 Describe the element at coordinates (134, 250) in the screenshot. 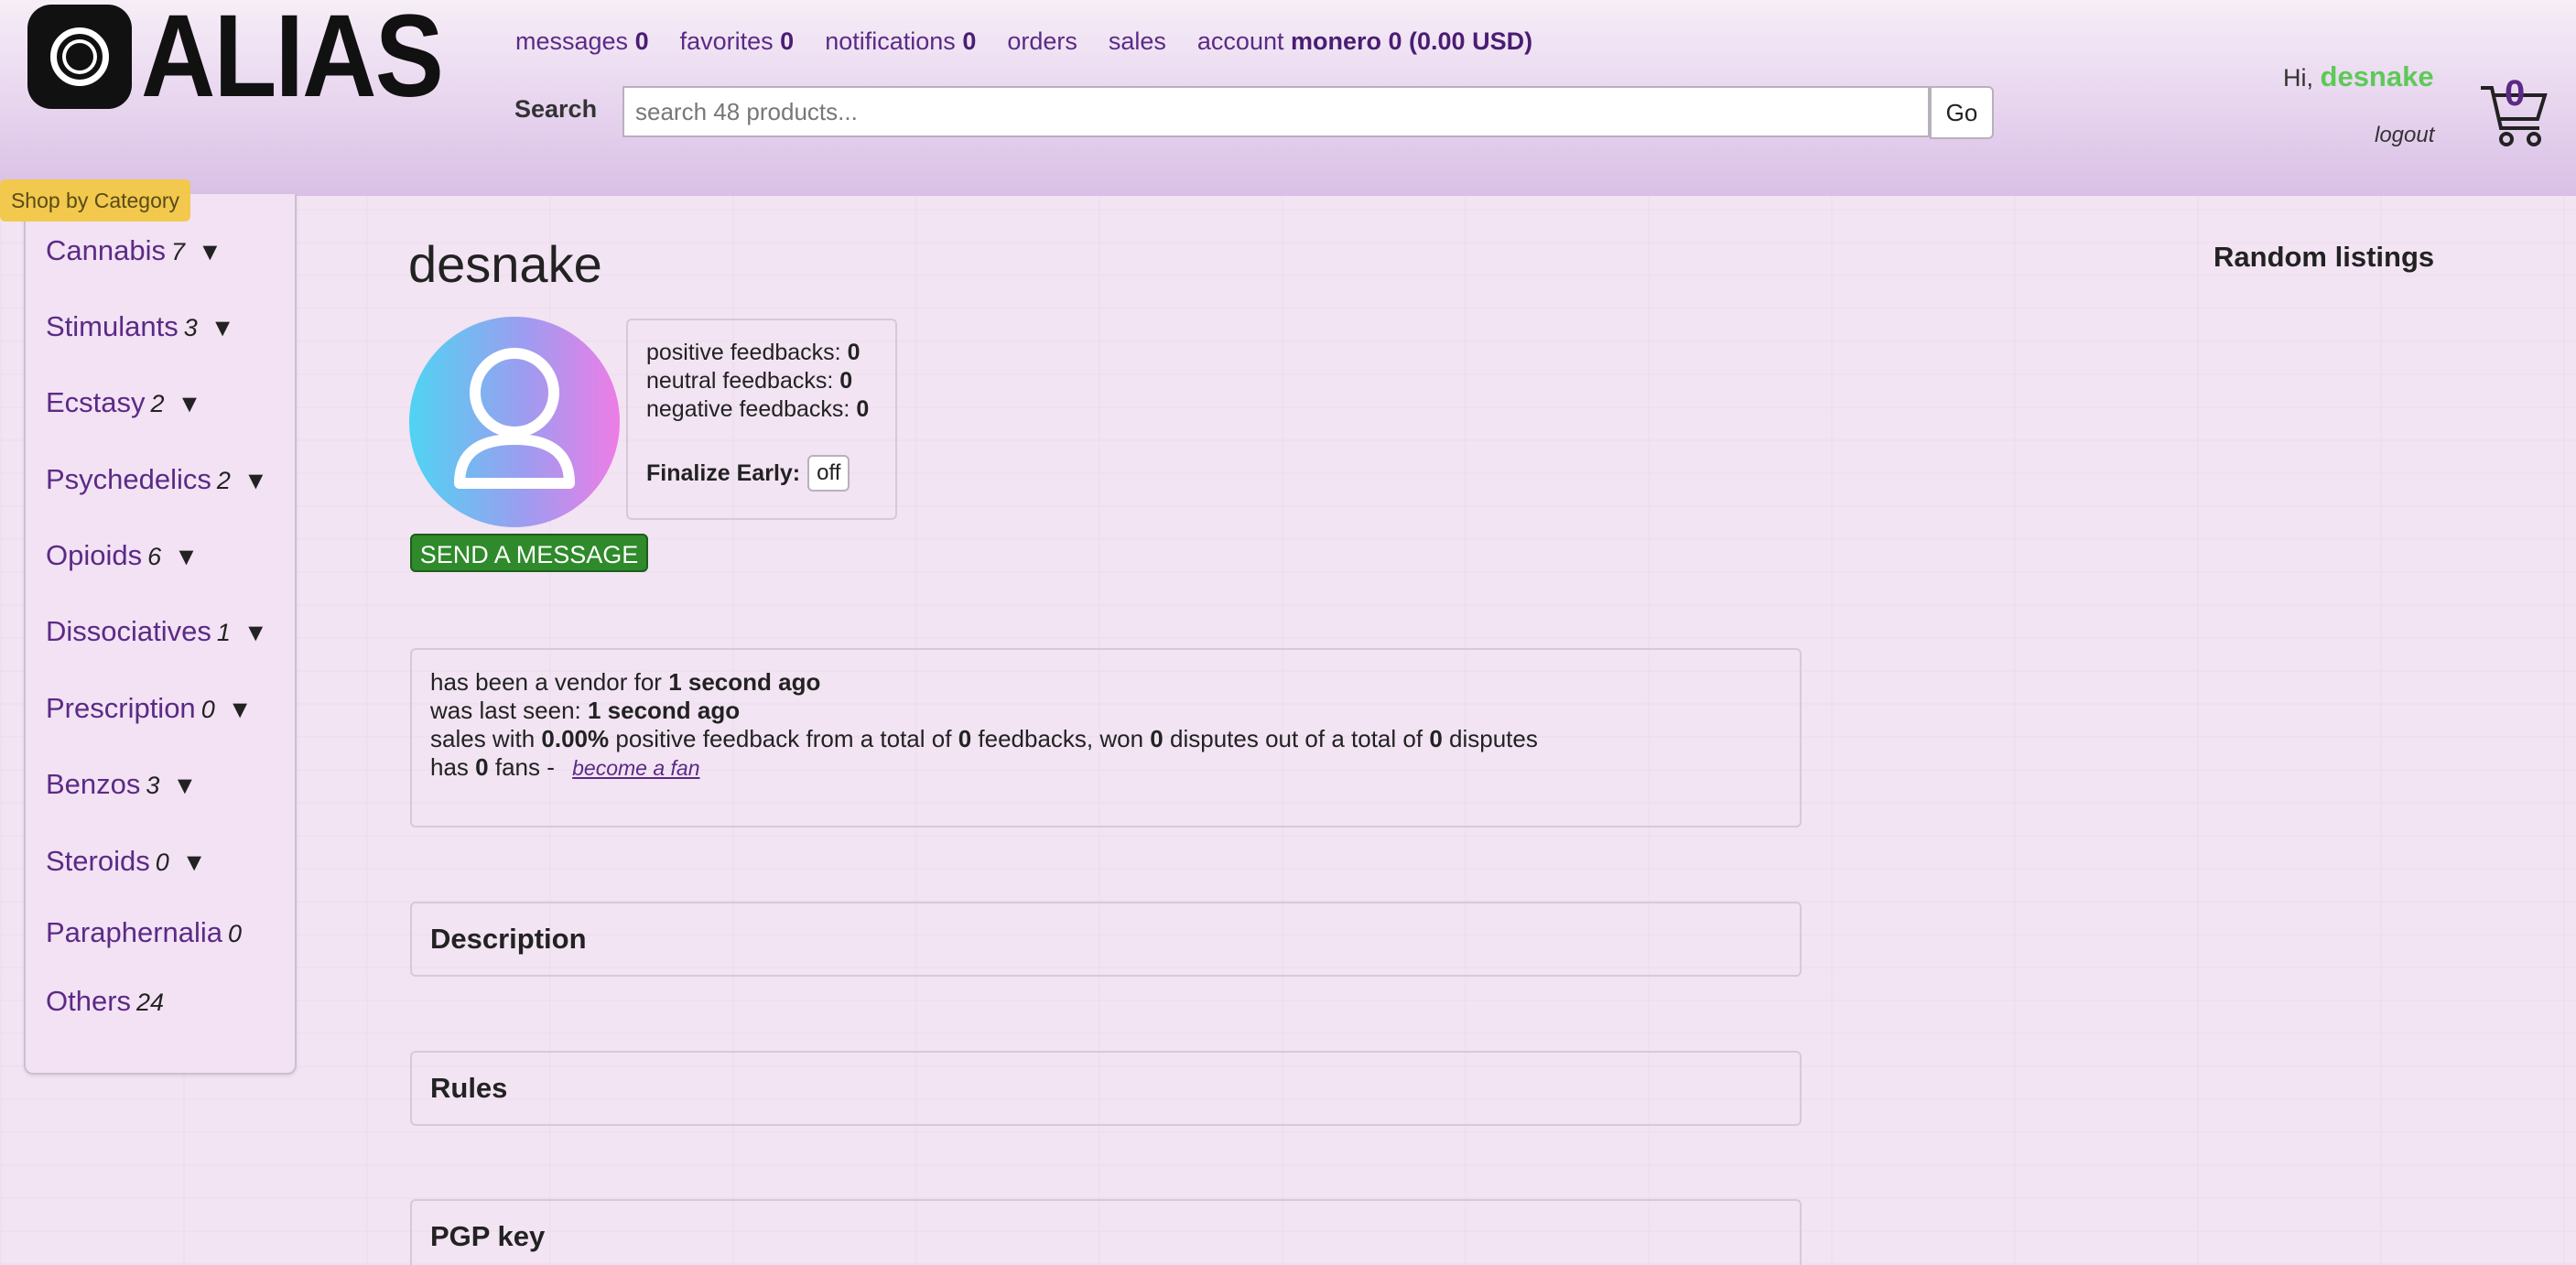

I see `sidebar-item-cannabis: Cannabis 7 ▼` at that location.